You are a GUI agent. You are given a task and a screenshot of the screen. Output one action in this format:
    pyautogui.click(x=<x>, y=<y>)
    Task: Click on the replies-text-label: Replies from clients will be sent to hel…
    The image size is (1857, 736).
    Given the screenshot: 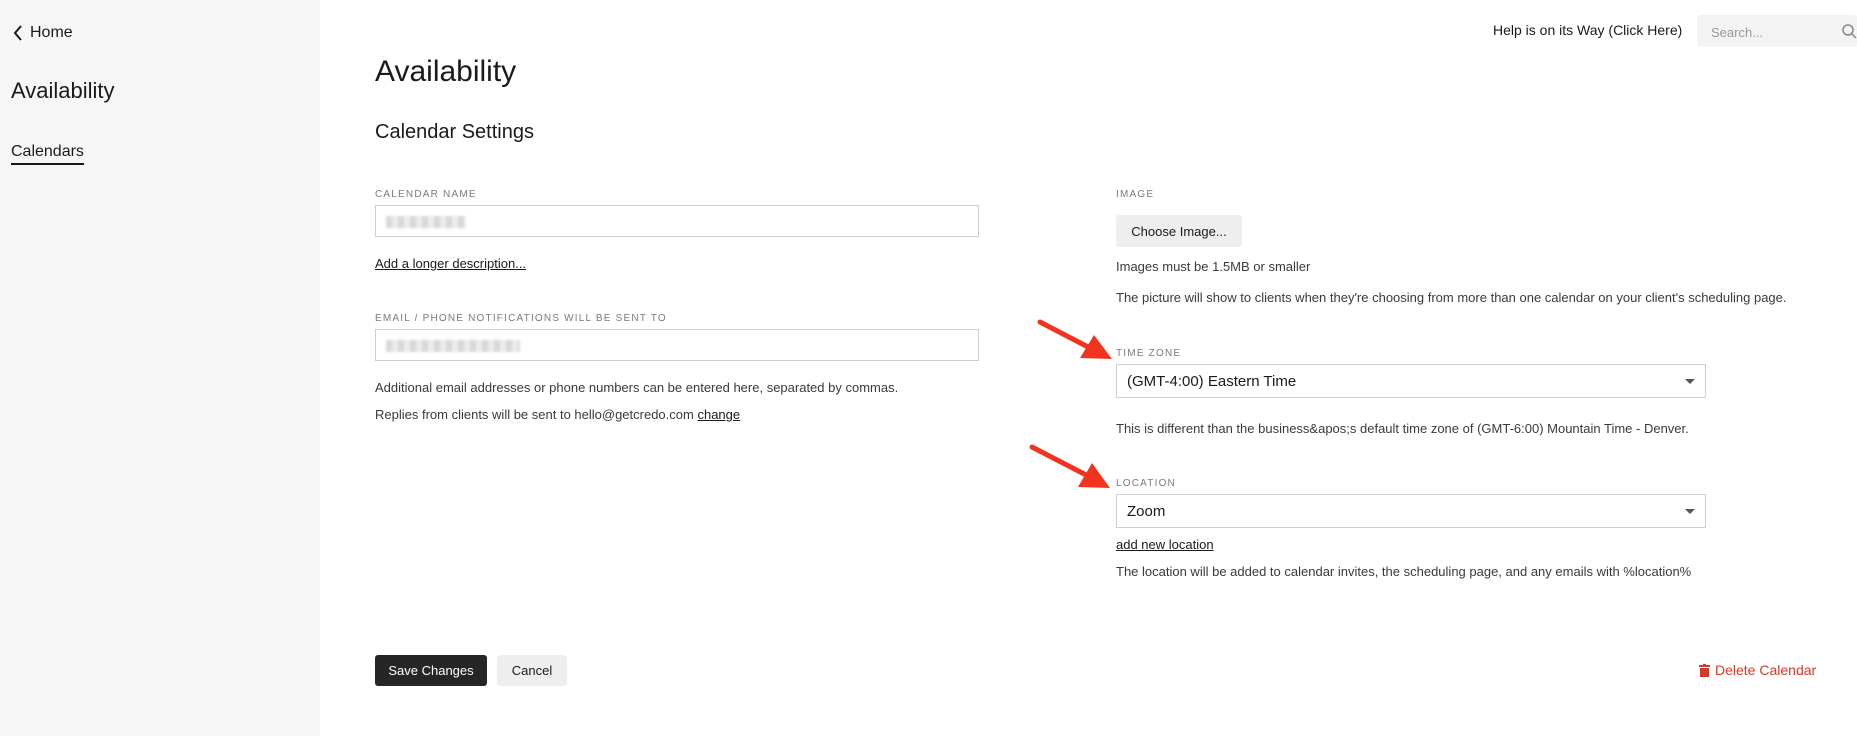 What is the action you would take?
    pyautogui.click(x=534, y=414)
    